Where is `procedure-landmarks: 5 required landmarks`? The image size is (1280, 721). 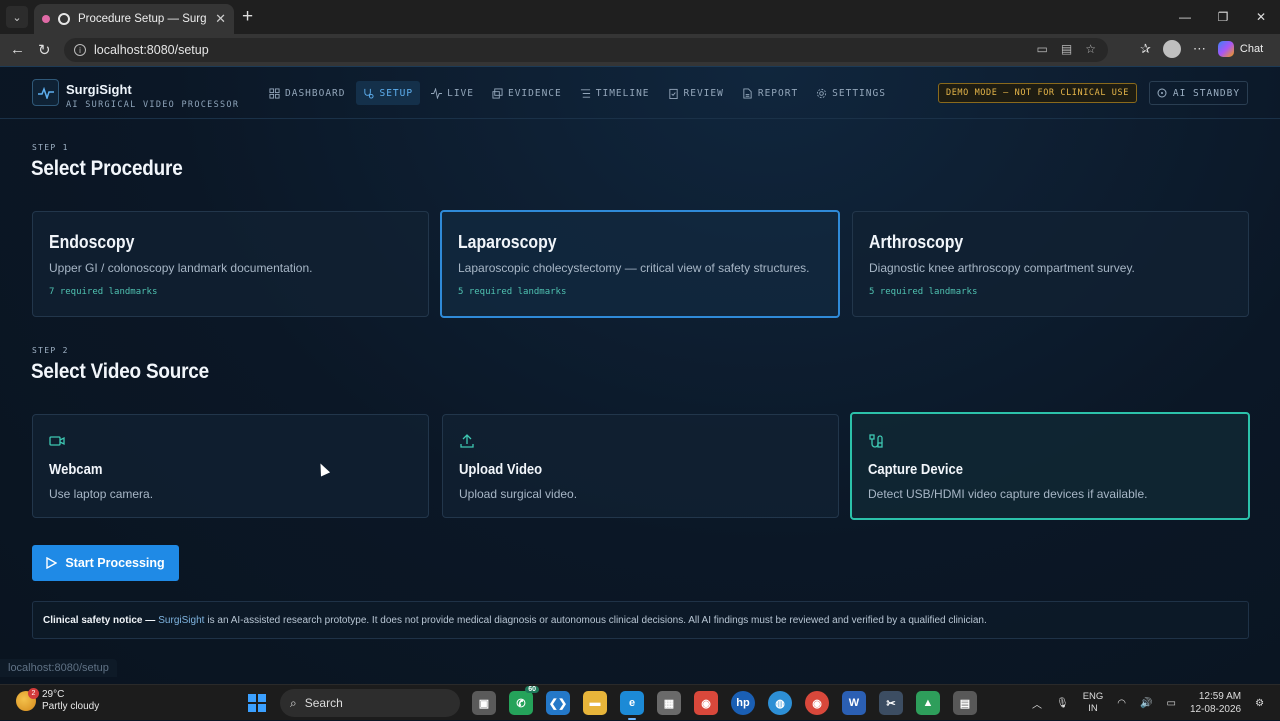
procedure-landmarks: 5 required landmarks is located at coordinates (923, 292).